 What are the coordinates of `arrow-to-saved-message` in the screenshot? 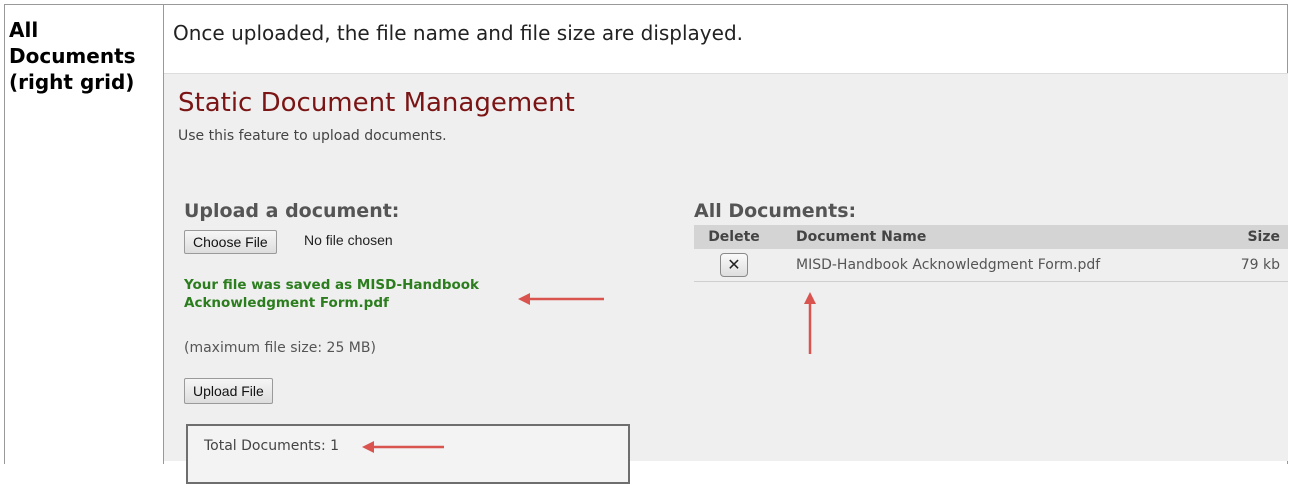 It's located at (561, 299).